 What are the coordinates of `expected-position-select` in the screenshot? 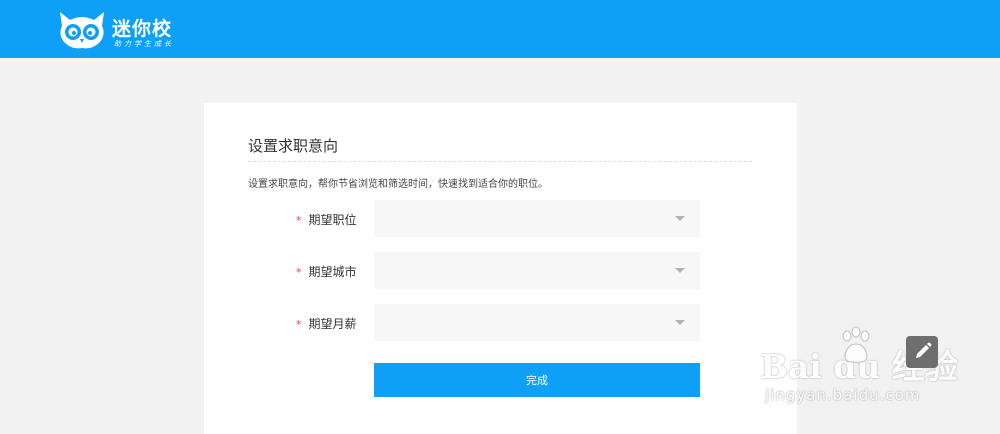 It's located at (537, 218).